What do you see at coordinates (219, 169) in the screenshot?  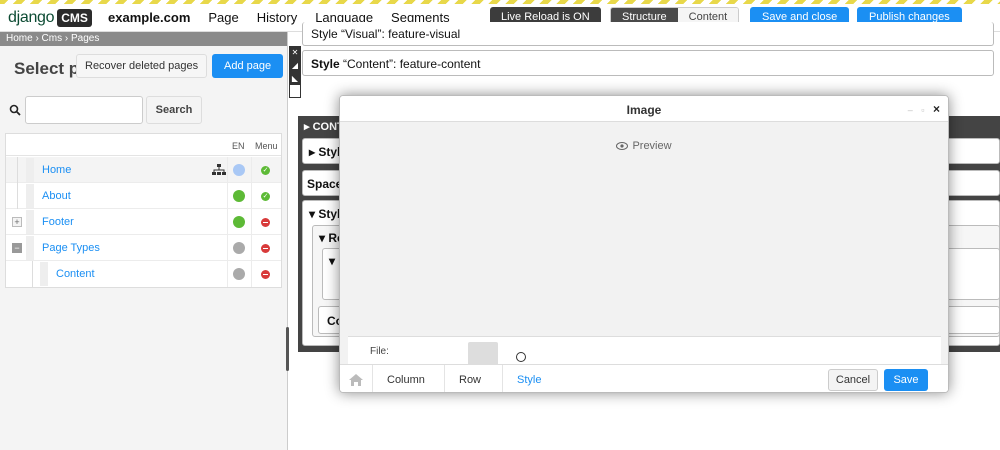 I see `sitemap-icon` at bounding box center [219, 169].